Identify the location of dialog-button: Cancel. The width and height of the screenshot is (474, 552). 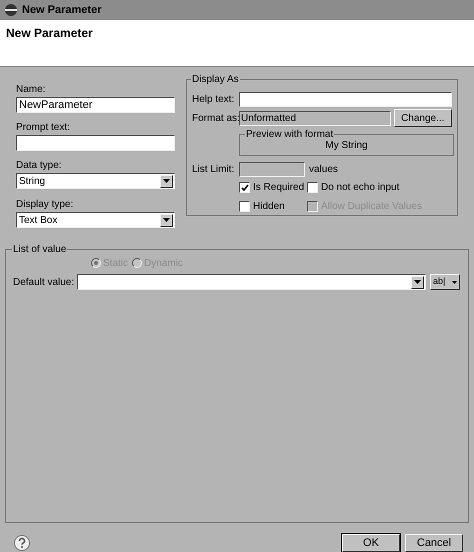
(434, 543).